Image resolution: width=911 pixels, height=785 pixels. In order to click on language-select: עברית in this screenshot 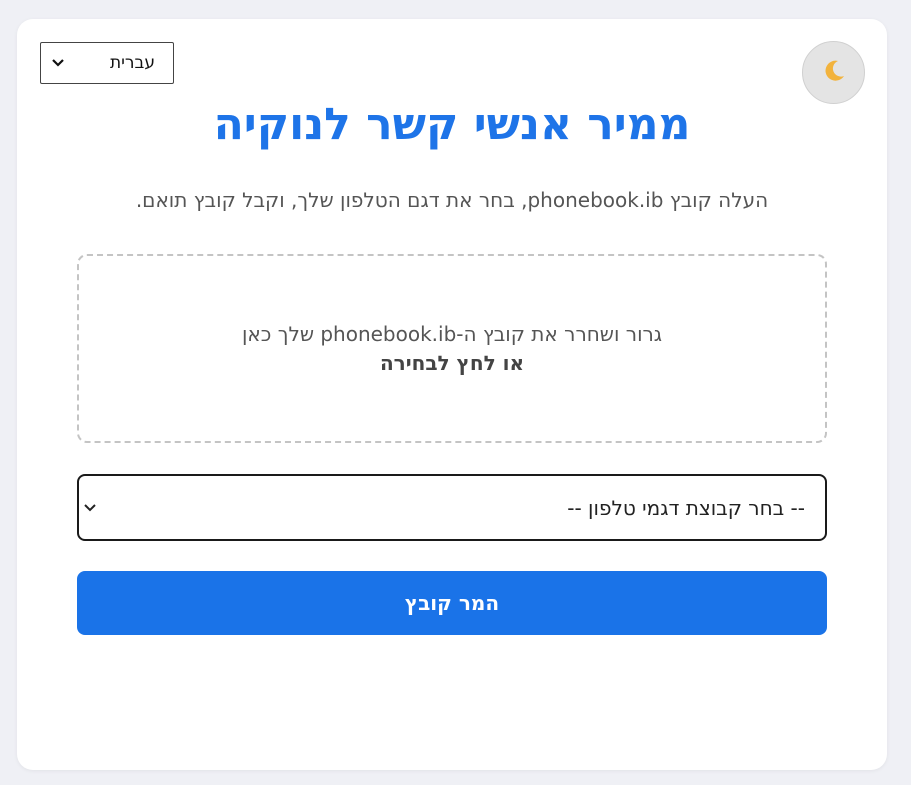, I will do `click(107, 63)`.